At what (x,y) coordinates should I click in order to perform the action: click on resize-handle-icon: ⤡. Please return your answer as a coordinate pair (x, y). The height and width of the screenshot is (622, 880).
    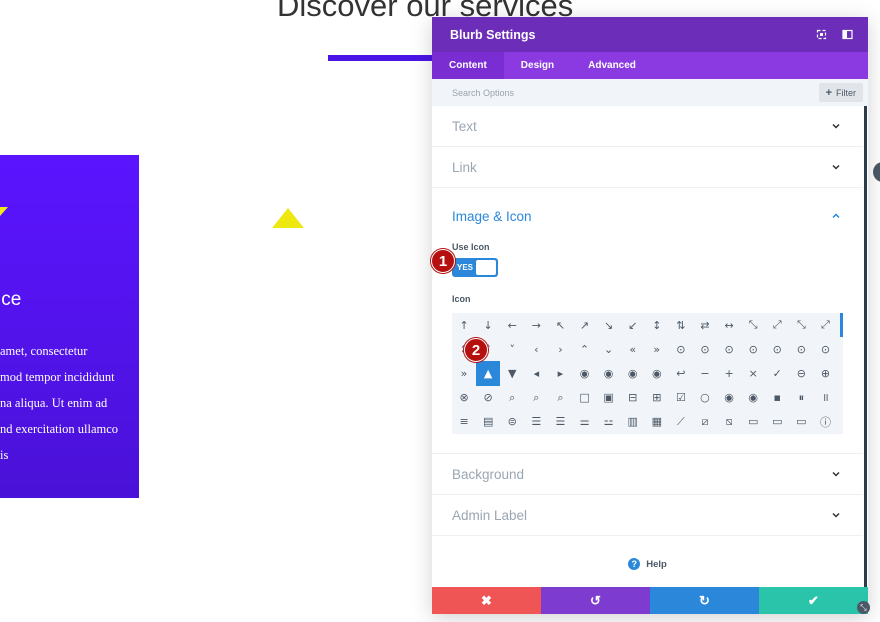
    Looking at the image, I should click on (863, 607).